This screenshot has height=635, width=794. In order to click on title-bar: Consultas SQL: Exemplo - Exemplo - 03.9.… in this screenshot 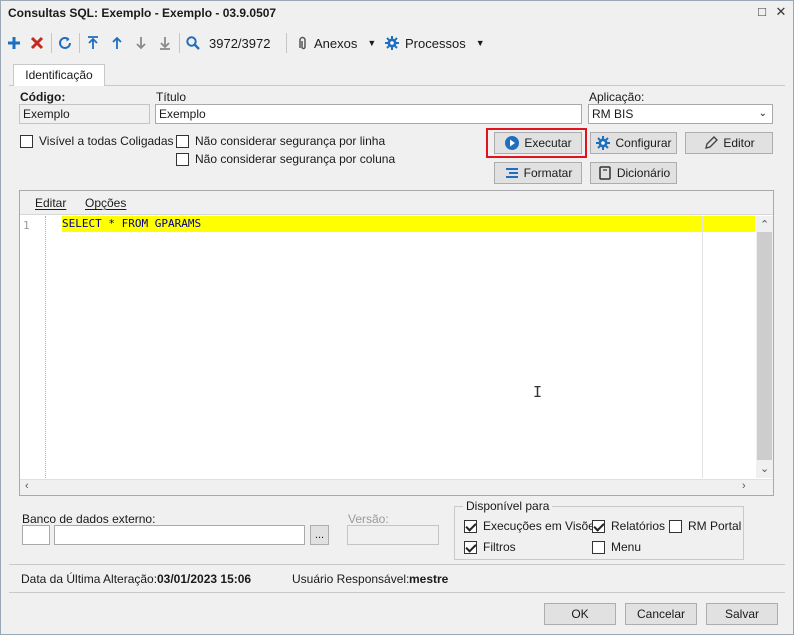, I will do `click(397, 13)`.